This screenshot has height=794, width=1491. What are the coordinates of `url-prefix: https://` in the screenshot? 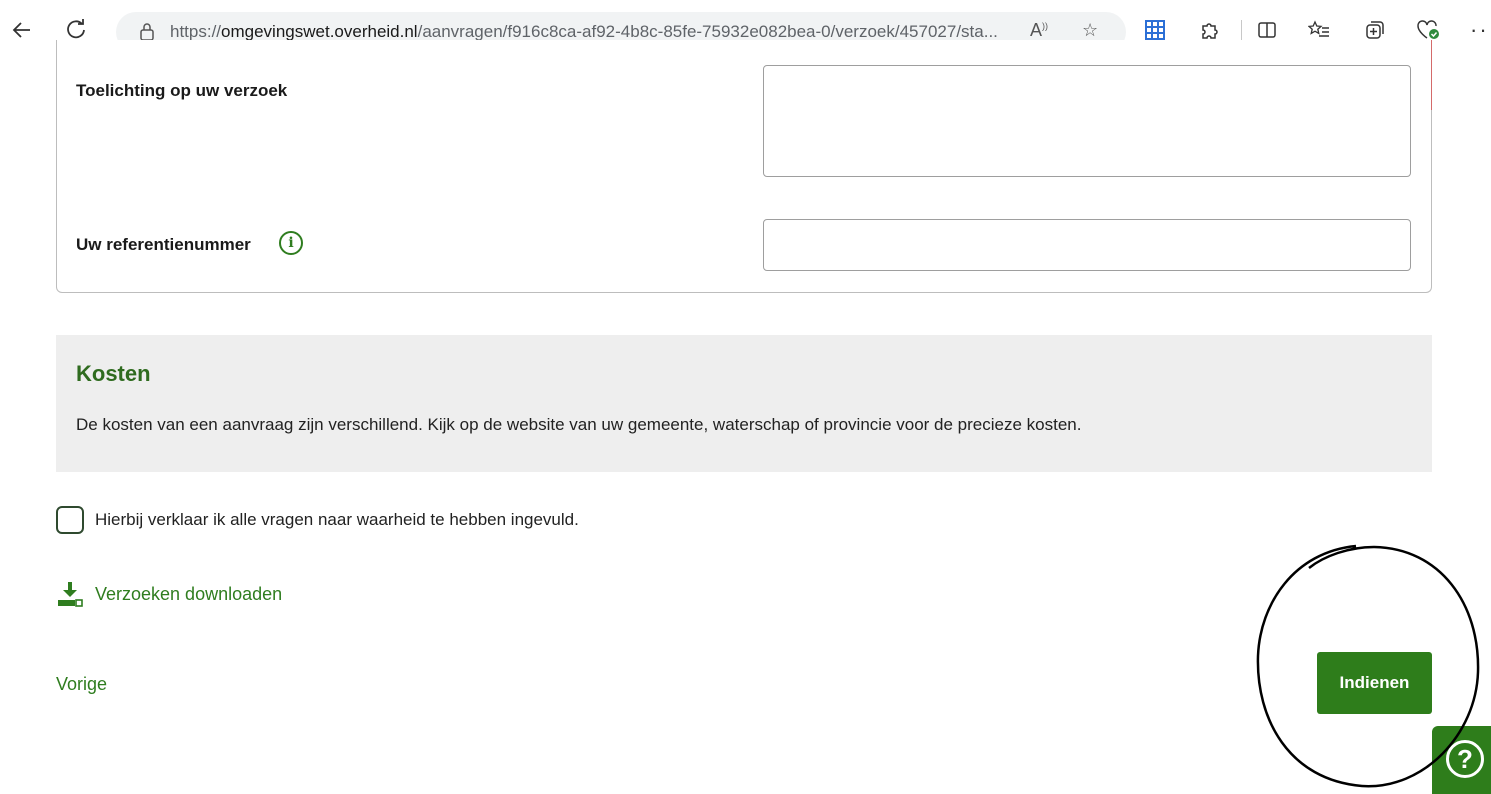 It's located at (196, 31).